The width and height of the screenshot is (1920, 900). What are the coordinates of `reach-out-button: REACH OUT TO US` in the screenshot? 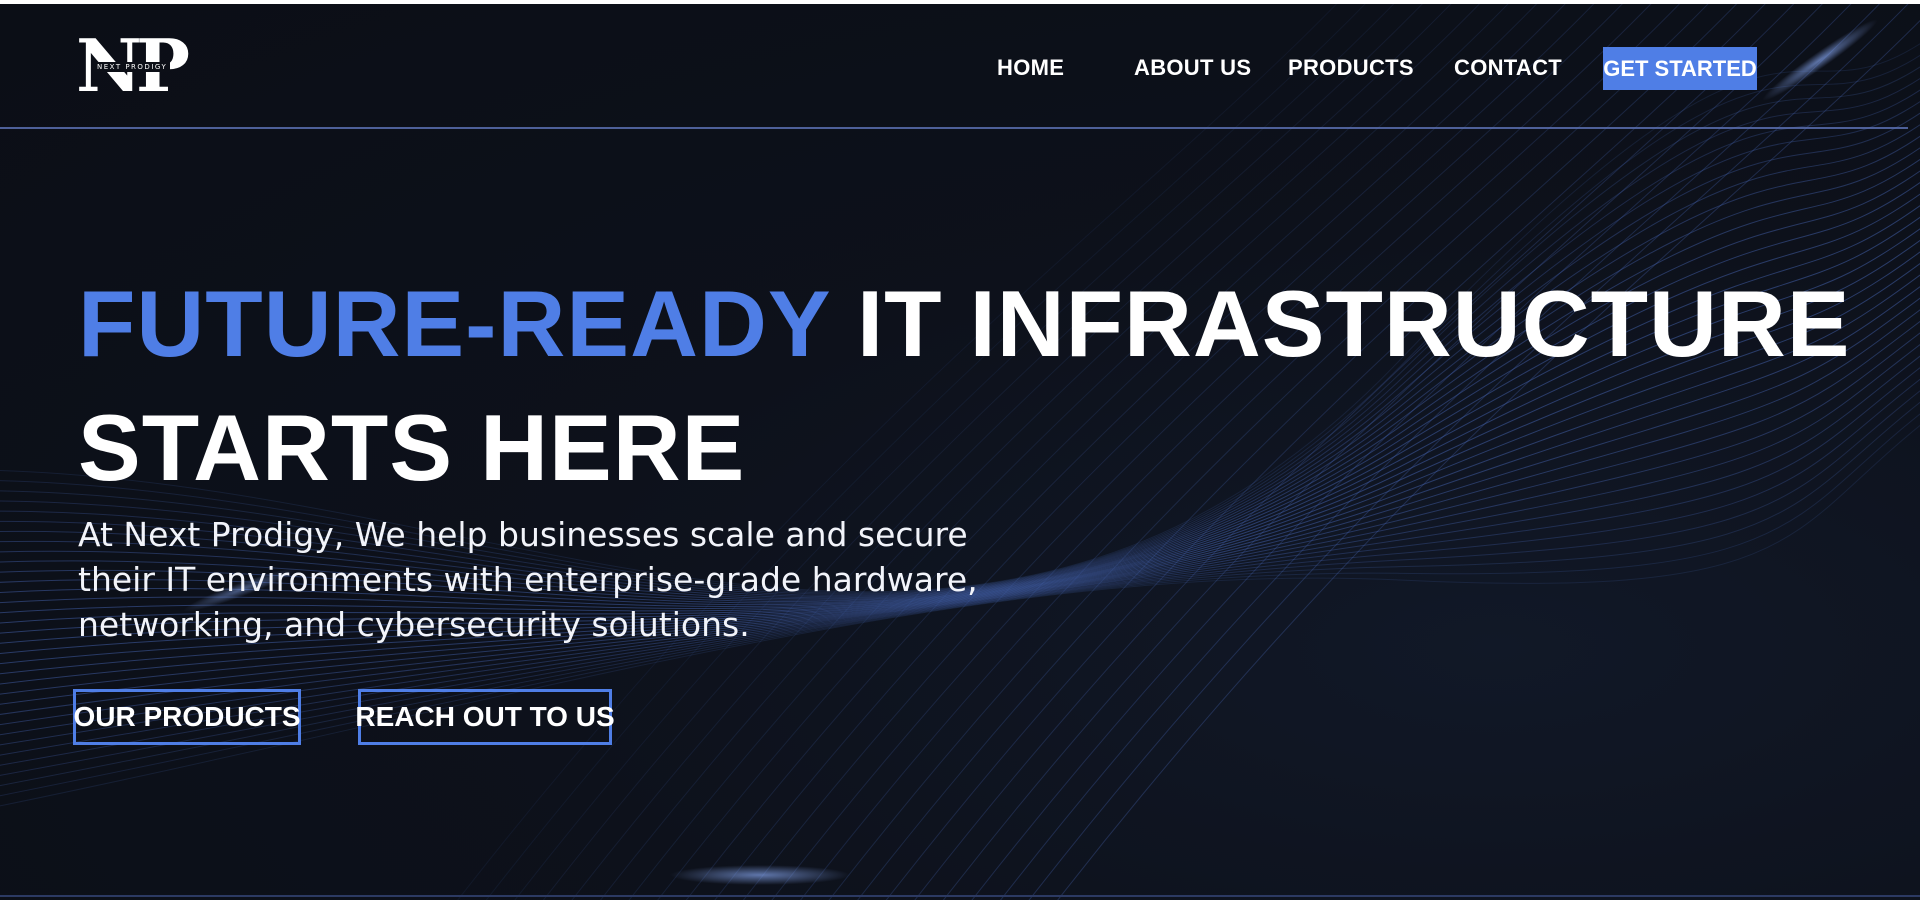 It's located at (485, 717).